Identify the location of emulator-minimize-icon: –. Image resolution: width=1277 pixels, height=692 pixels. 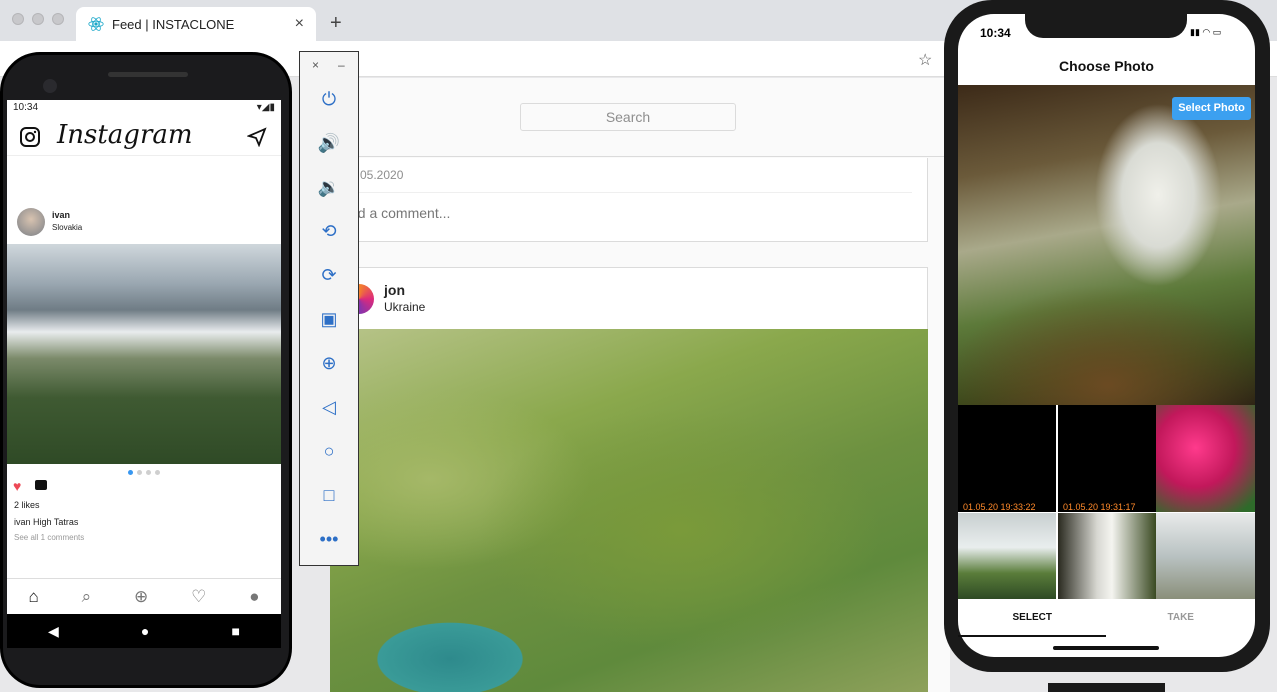
(341, 65).